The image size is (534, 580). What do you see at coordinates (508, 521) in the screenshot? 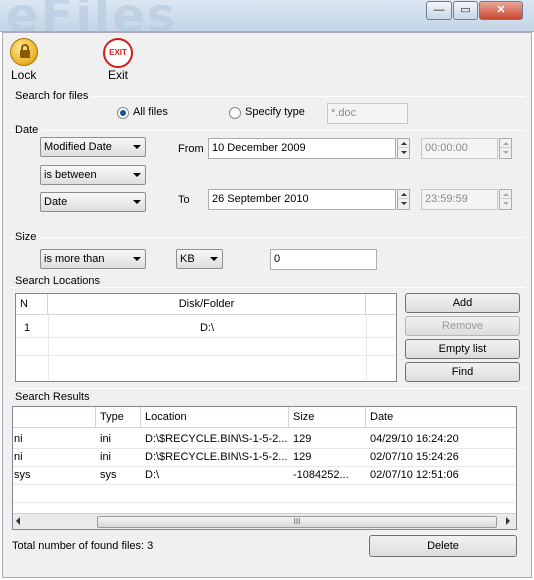
I see `scroll-right-icon` at bounding box center [508, 521].